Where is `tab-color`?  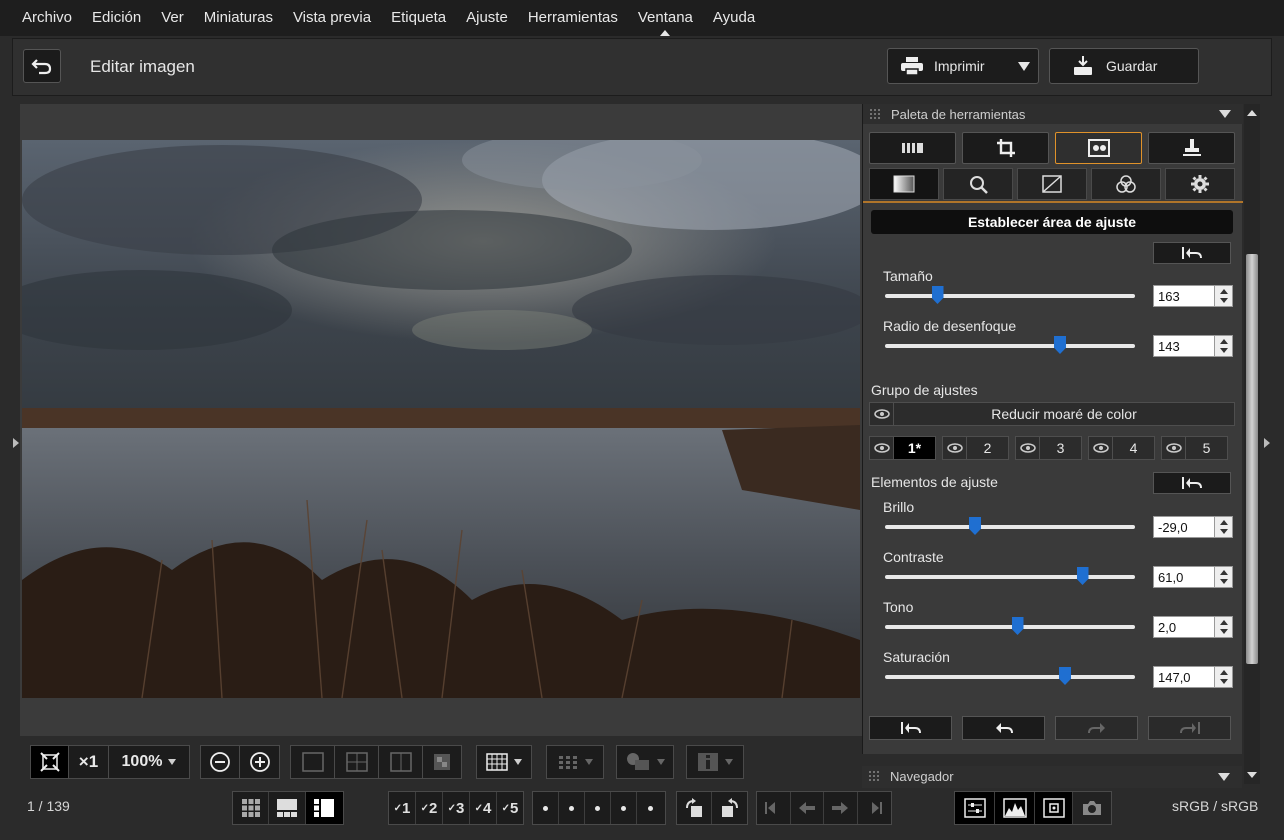
tab-color is located at coordinates (1126, 184).